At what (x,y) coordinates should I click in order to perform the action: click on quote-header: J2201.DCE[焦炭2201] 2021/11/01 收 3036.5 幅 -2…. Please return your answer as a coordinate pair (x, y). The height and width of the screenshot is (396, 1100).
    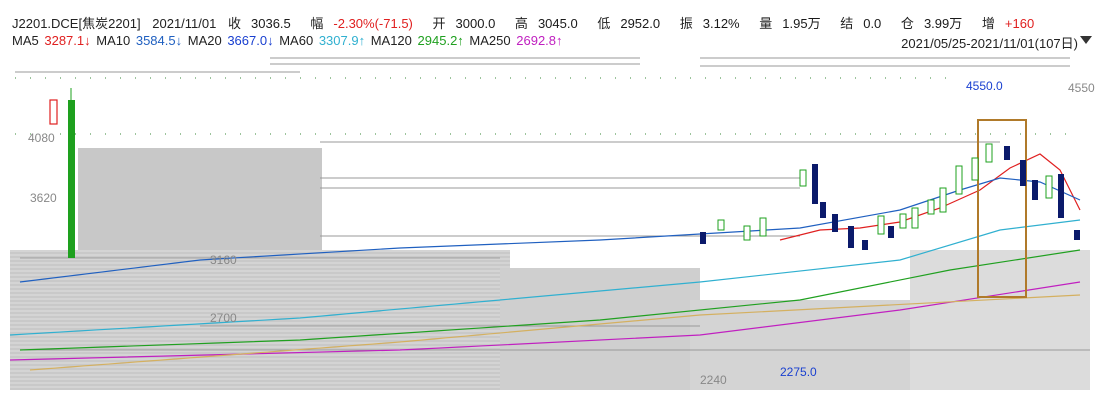
    Looking at the image, I should click on (531, 22).